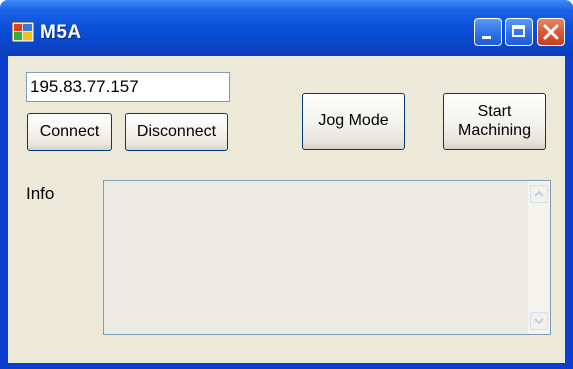  I want to click on minimize-button, so click(488, 32).